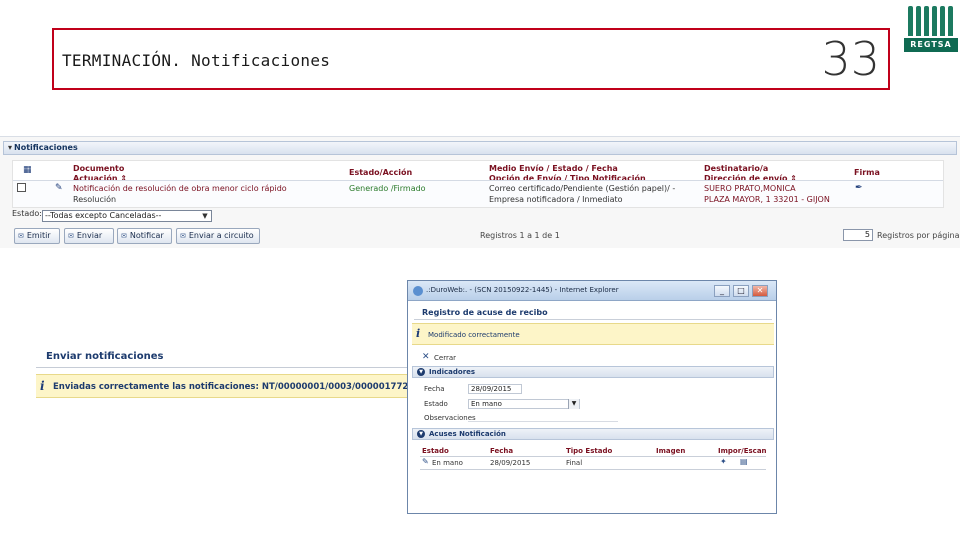  I want to click on close-icon: ✕, so click(426, 357).